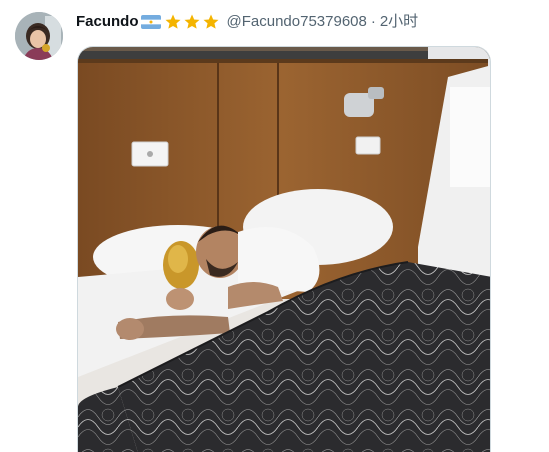  I want to click on user-handle: @Facundo75379608, so click(297, 22).